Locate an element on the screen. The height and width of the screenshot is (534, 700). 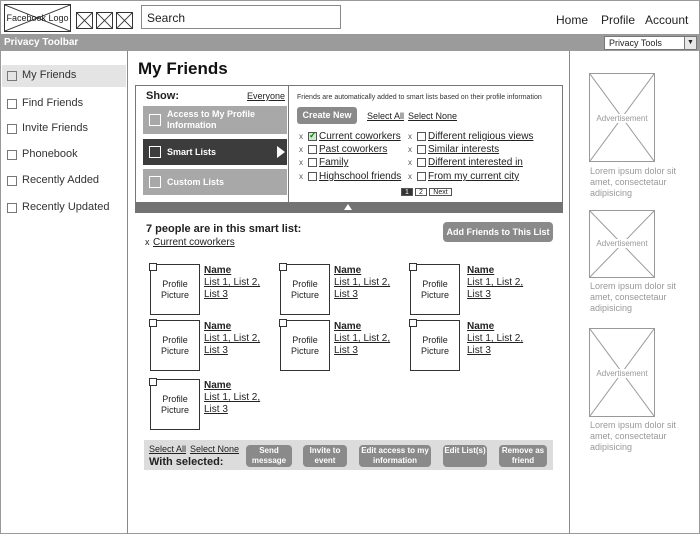
page-2-button: 2 is located at coordinates (421, 192).